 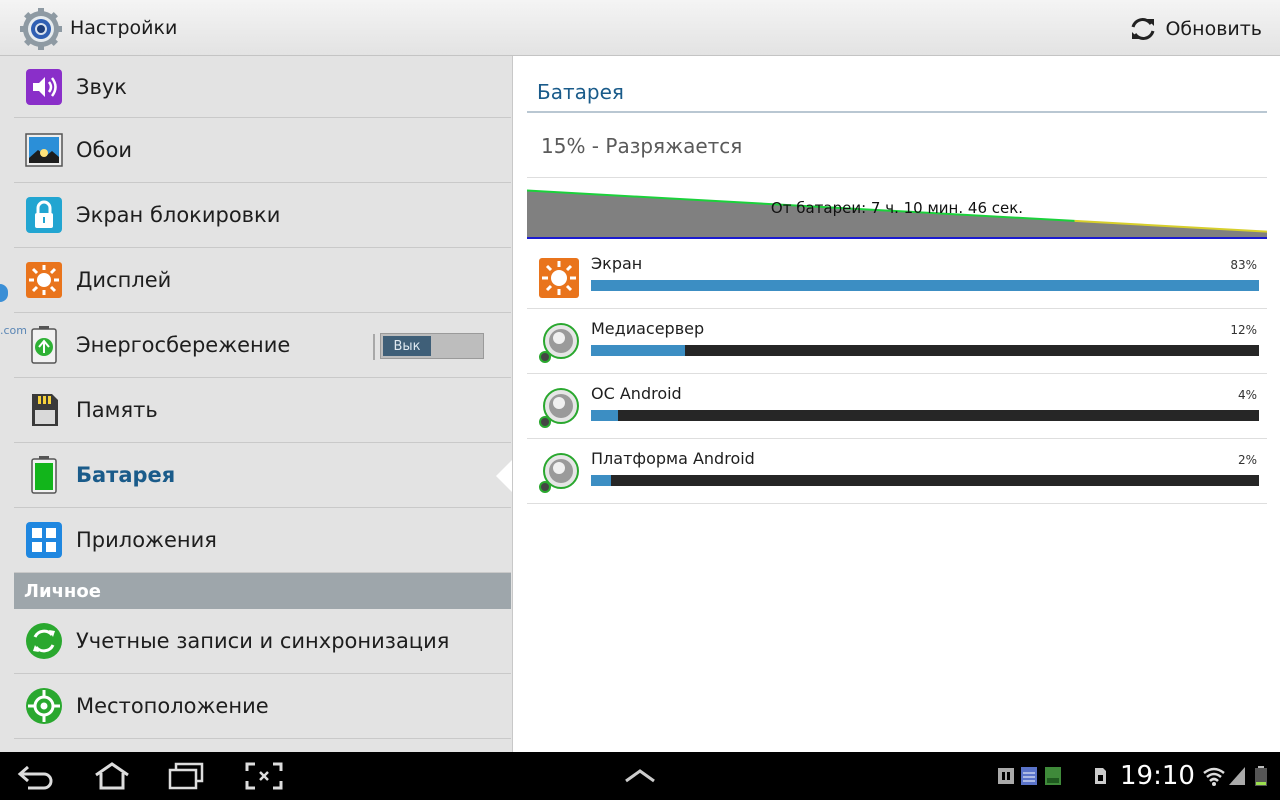 I want to click on gallery-icon, so click(x=1053, y=776).